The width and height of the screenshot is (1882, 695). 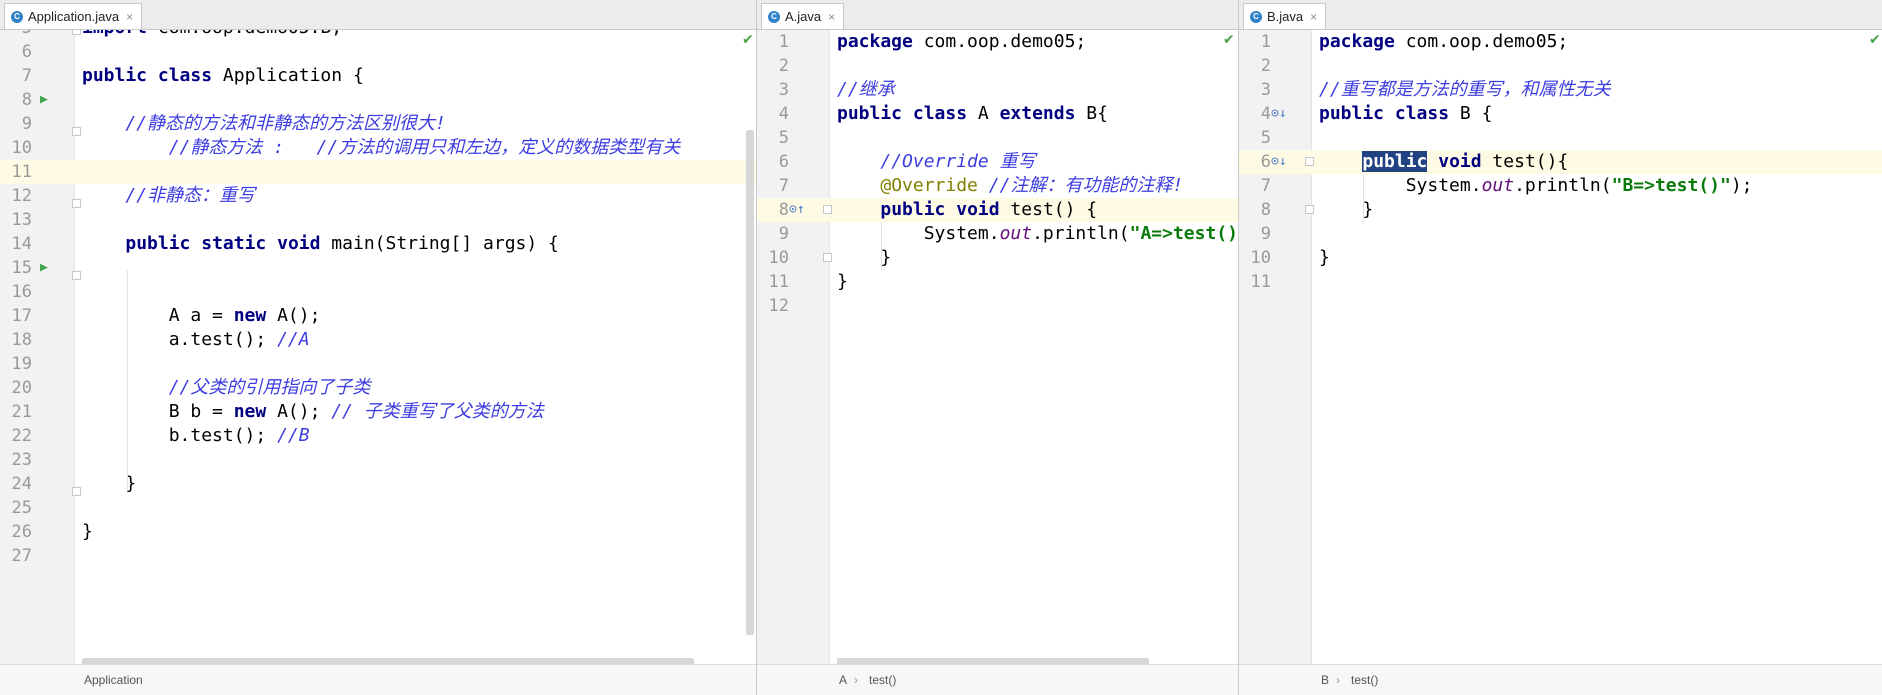 I want to click on code-line: 13, so click(x=378, y=220).